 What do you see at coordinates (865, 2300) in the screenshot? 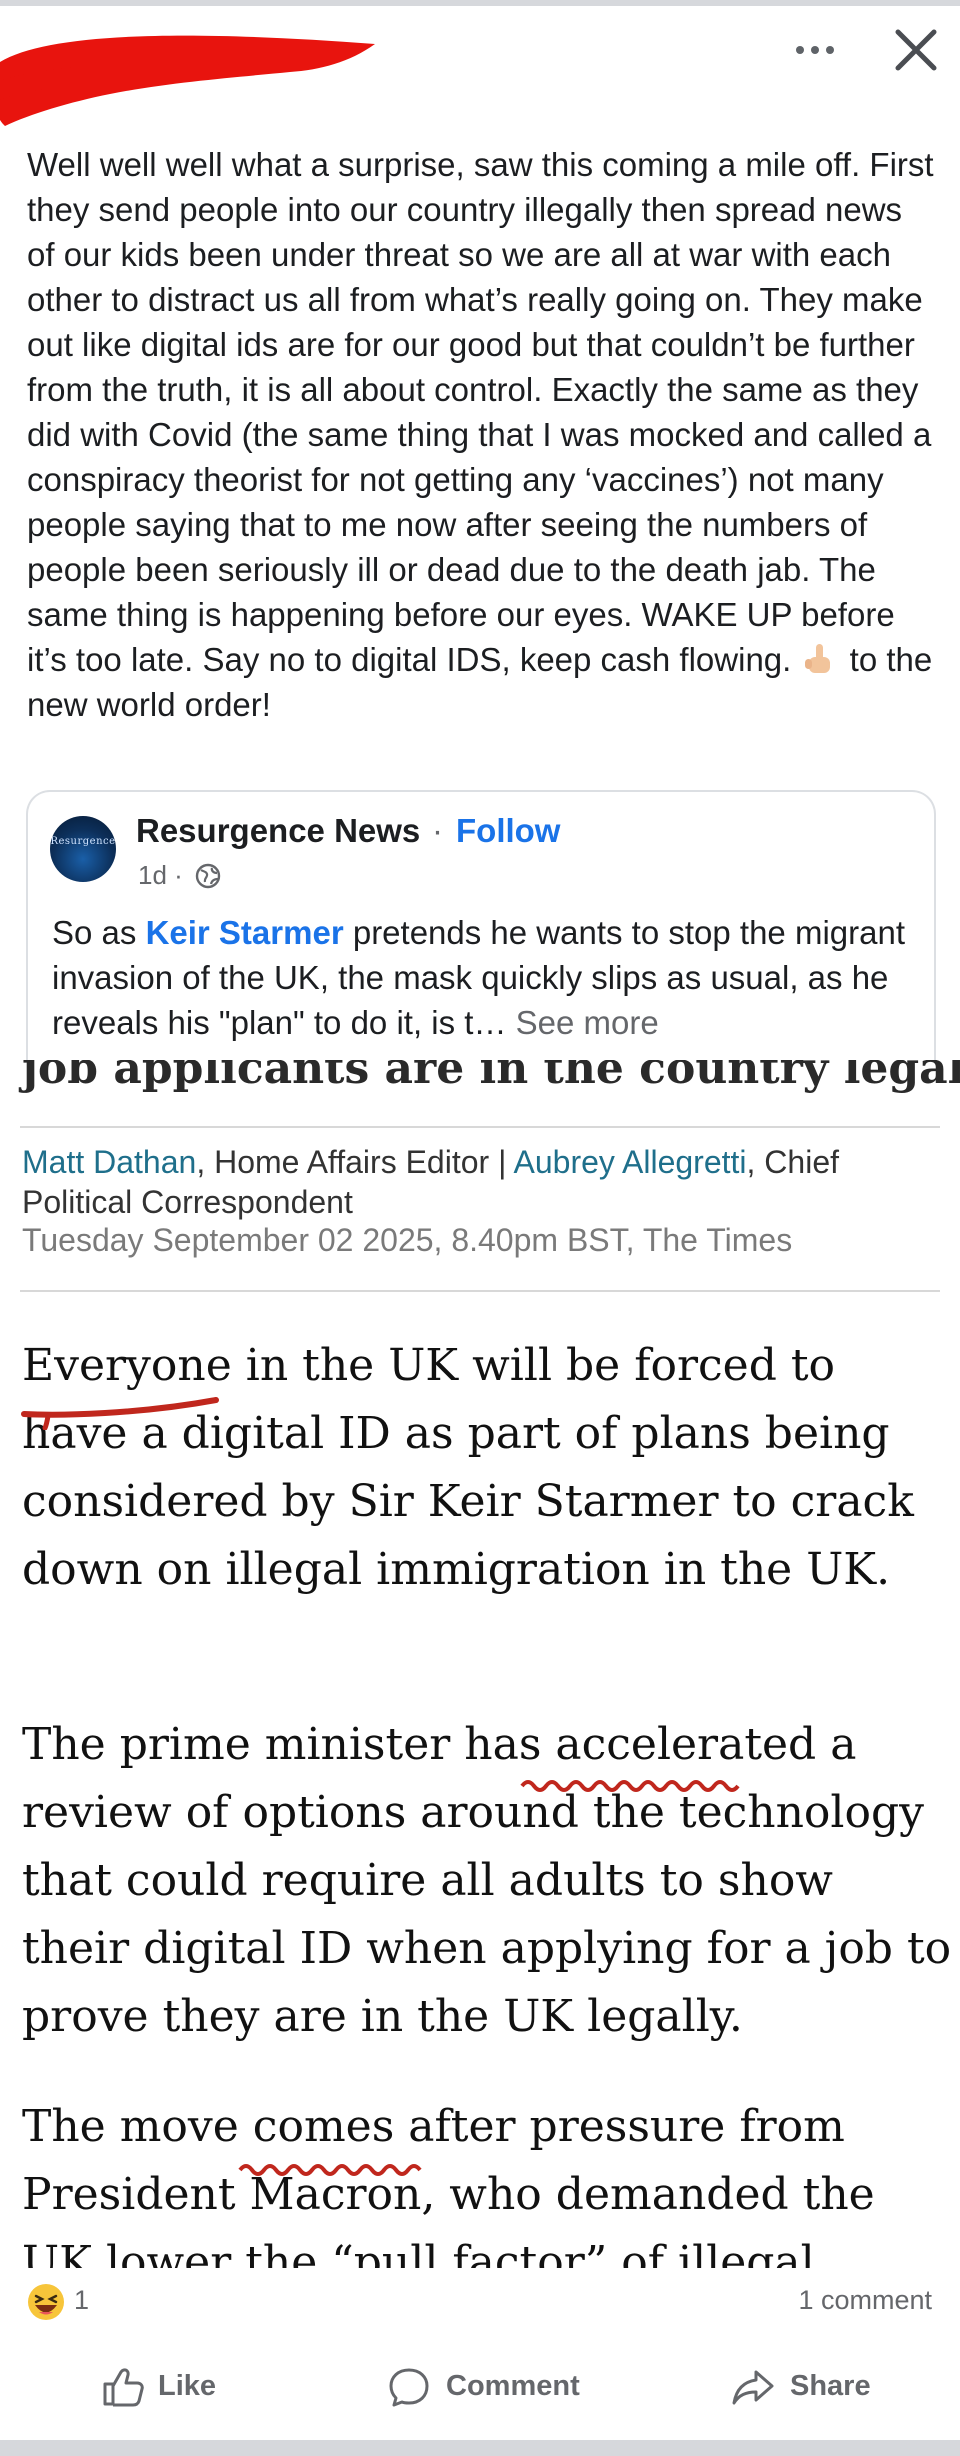
I see `comment-count: 1 comment` at bounding box center [865, 2300].